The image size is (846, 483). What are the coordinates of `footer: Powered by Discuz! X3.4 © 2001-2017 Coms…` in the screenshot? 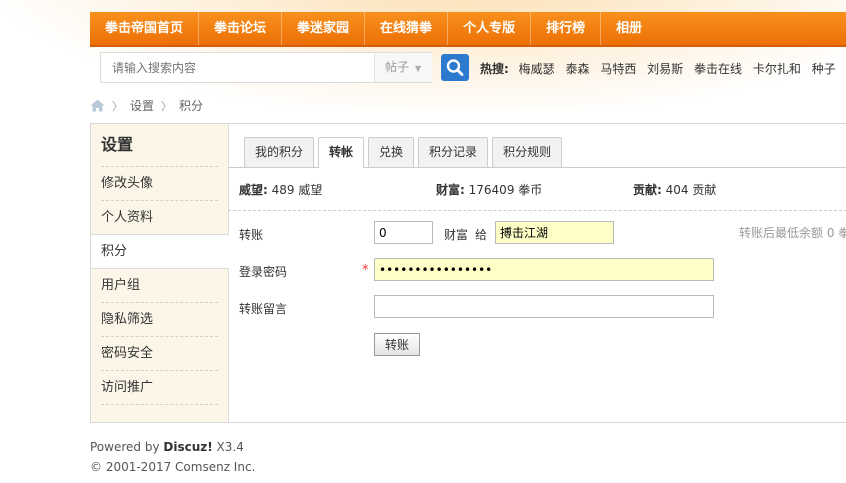 It's located at (172, 457).